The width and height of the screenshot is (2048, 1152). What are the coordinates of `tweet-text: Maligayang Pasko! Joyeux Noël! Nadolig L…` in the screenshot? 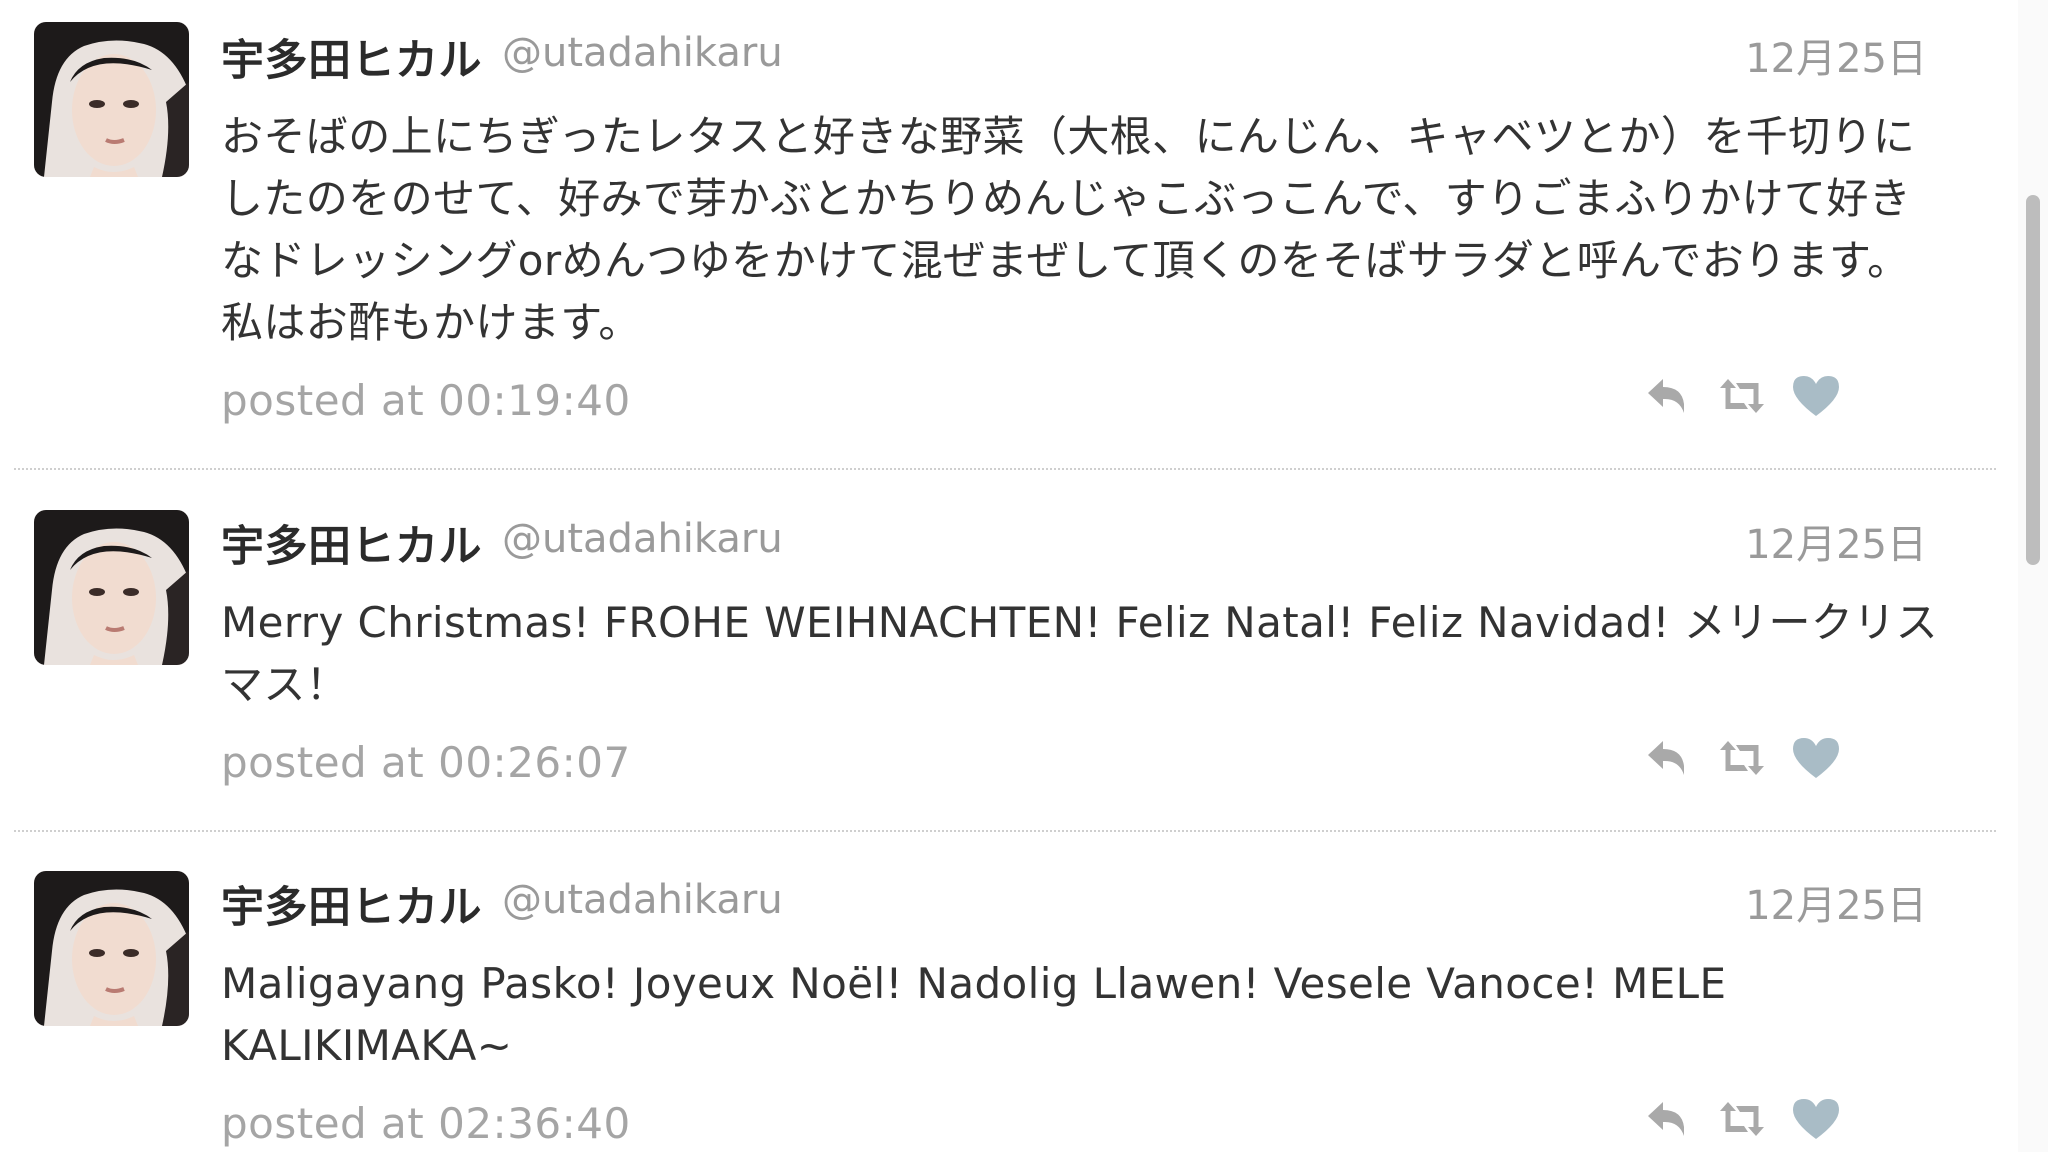 It's located at (974, 1014).